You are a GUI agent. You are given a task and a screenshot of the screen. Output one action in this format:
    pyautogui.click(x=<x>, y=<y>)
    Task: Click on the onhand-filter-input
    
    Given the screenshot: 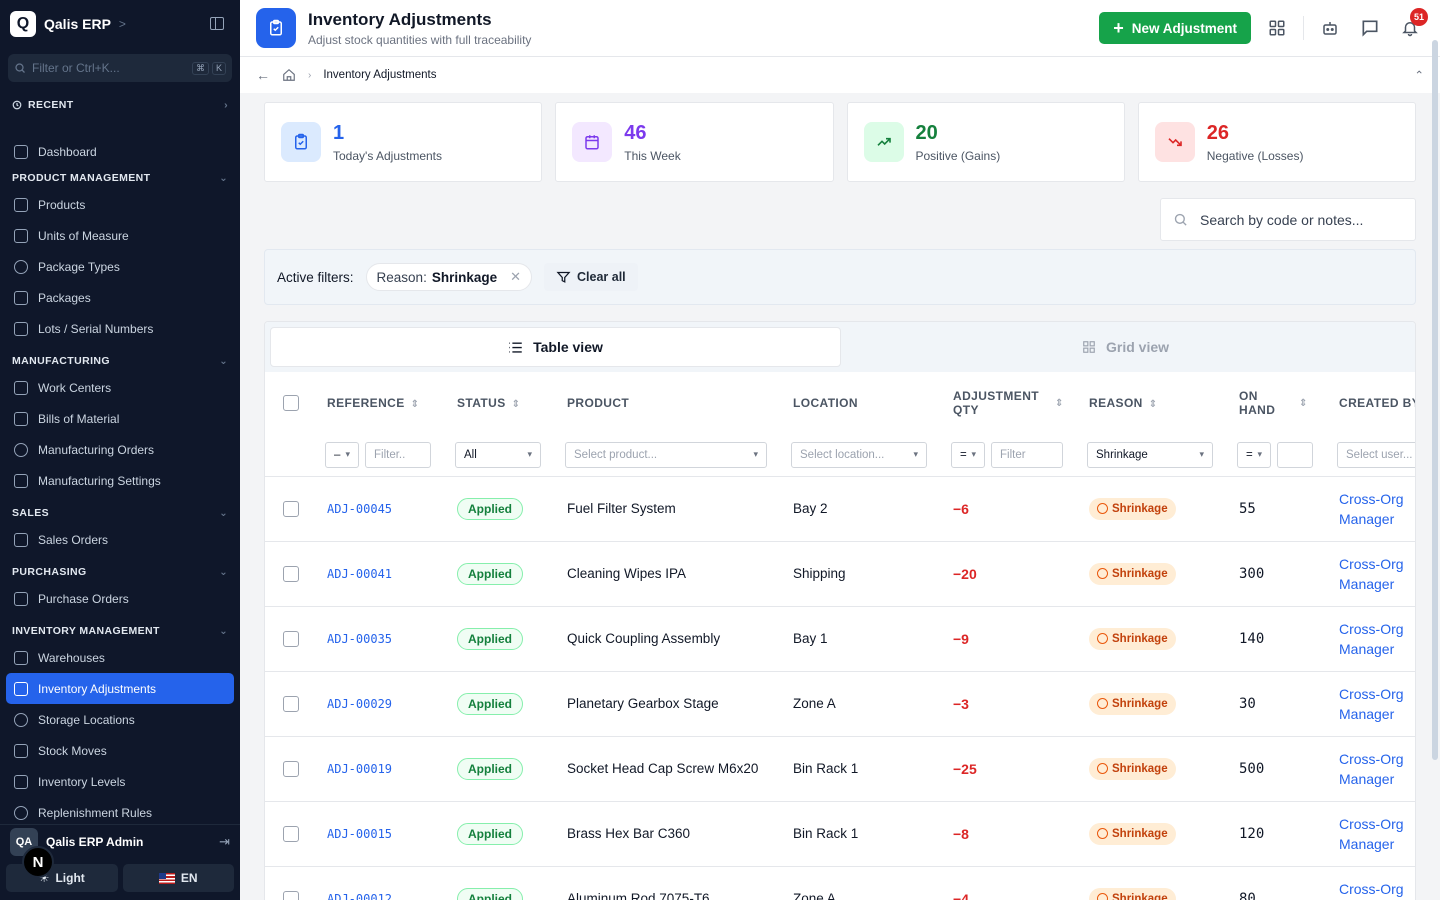 What is the action you would take?
    pyautogui.click(x=1295, y=454)
    